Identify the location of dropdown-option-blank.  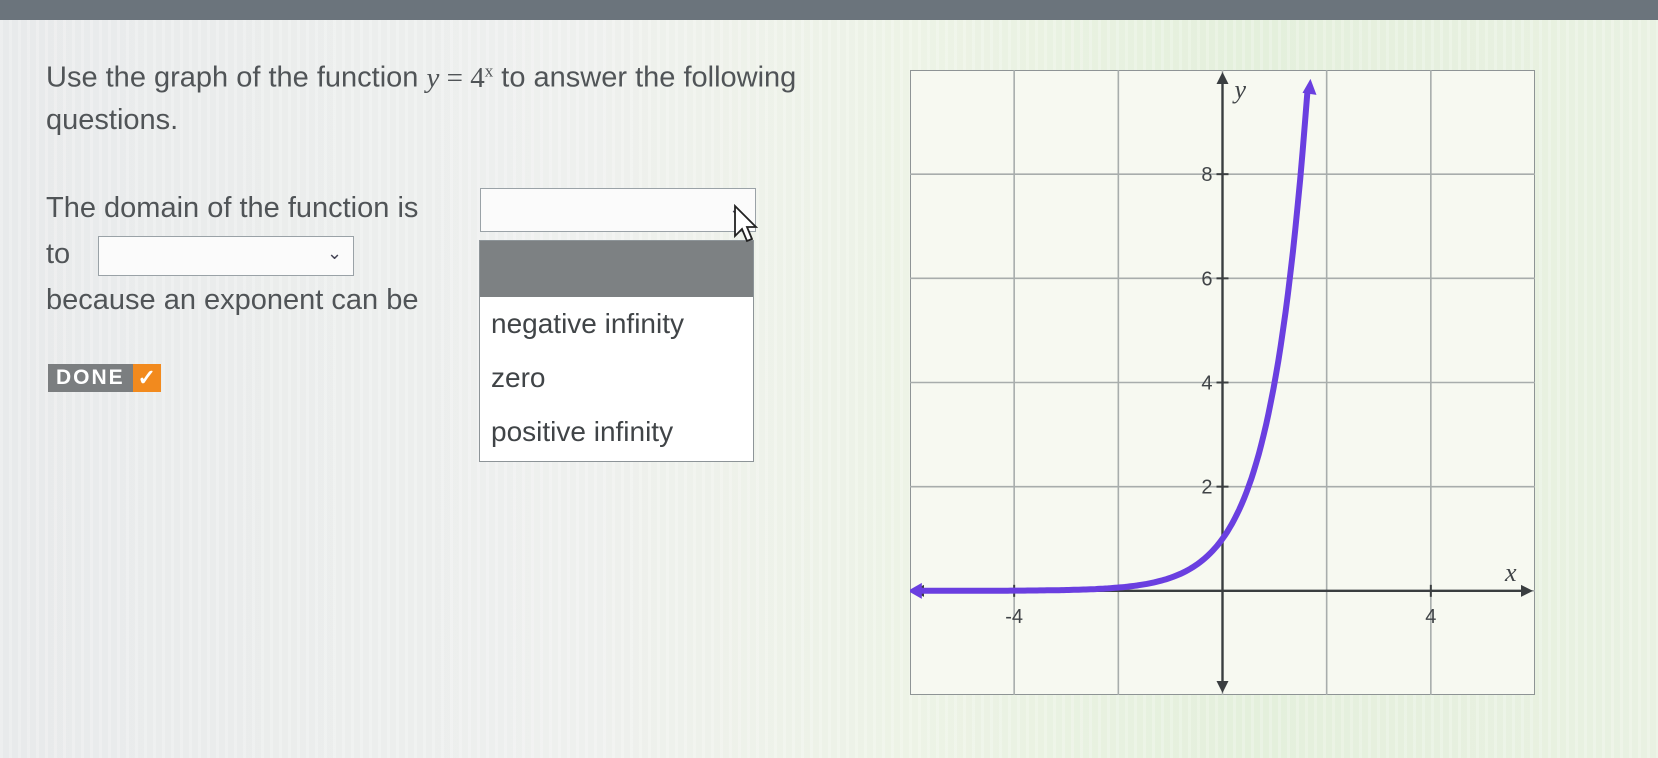
(616, 269).